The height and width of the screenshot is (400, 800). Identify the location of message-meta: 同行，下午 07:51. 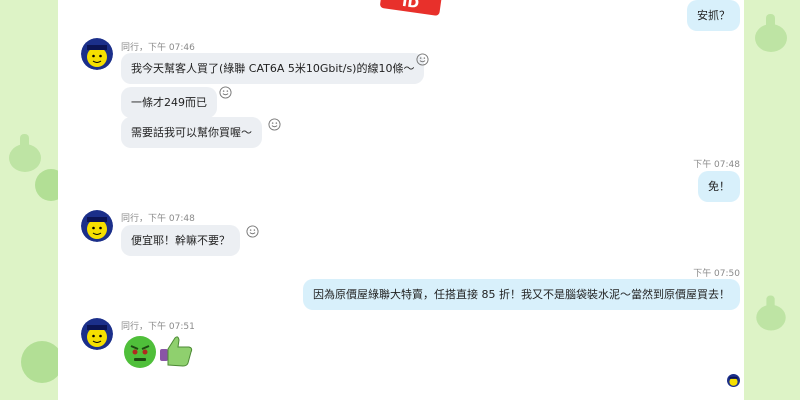
(158, 327).